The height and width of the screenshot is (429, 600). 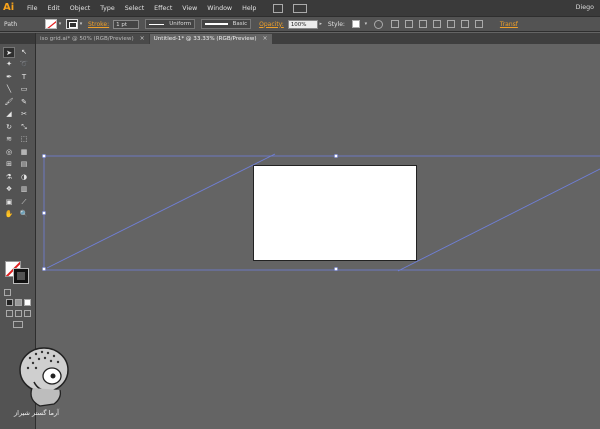 I want to click on gradient-tool-icon: ▤, so click(x=24, y=164).